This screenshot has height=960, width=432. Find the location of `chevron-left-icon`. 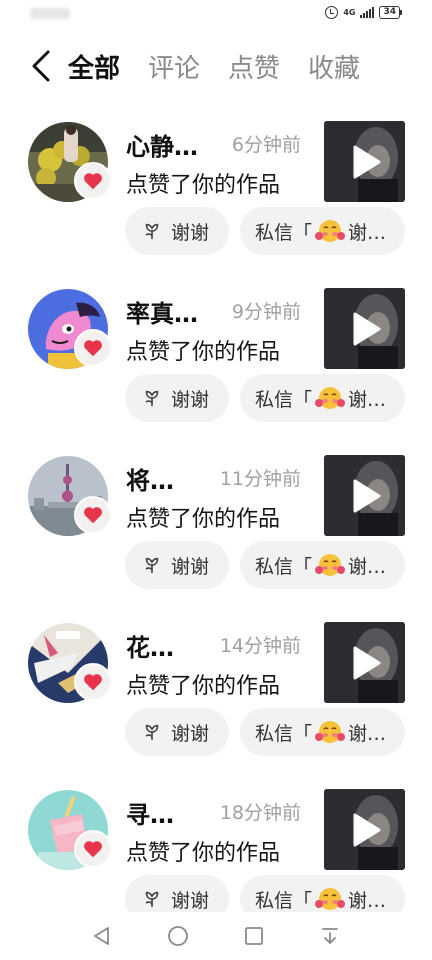

chevron-left-icon is located at coordinates (44, 66).